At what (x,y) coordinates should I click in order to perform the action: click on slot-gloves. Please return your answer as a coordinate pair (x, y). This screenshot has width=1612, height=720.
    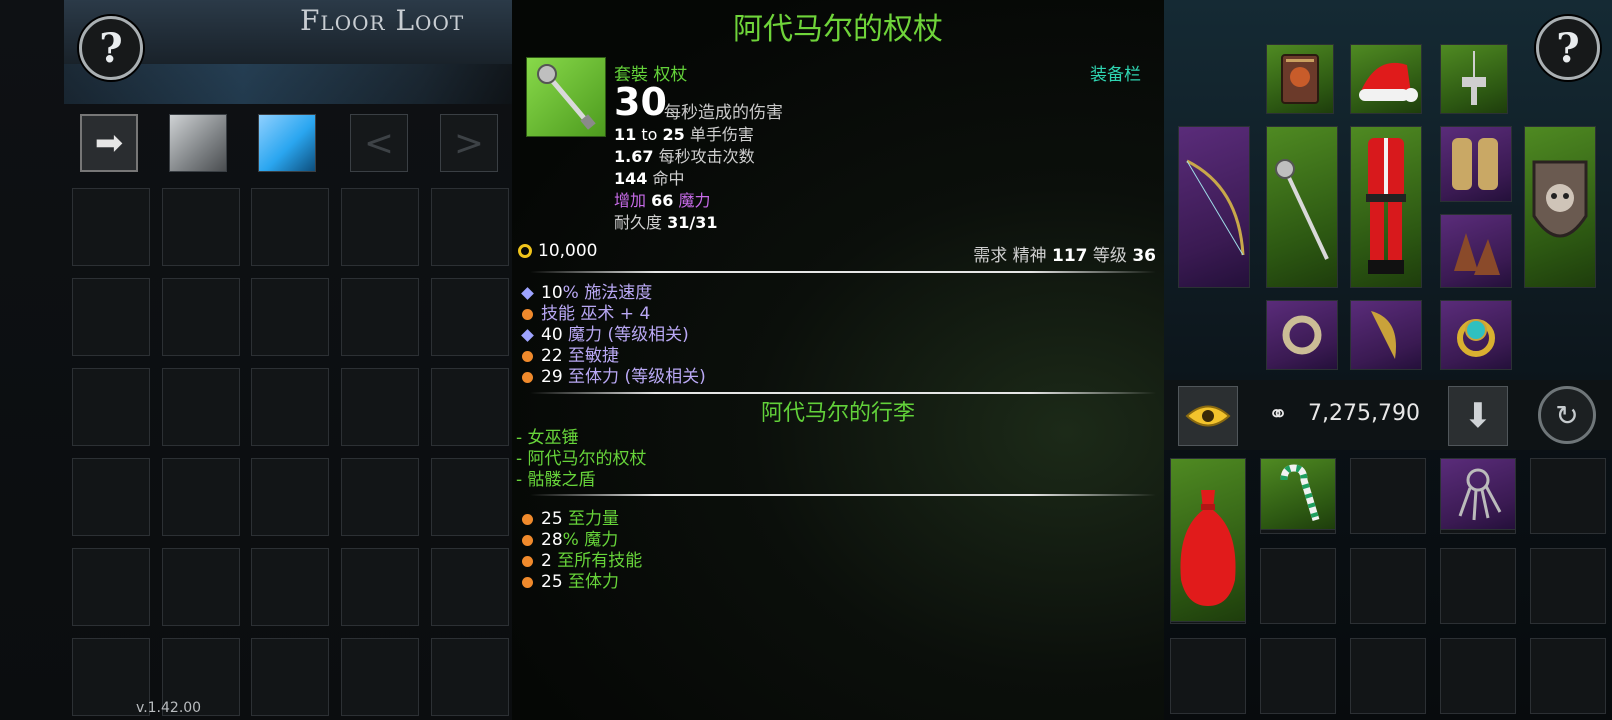
    Looking at the image, I should click on (1476, 164).